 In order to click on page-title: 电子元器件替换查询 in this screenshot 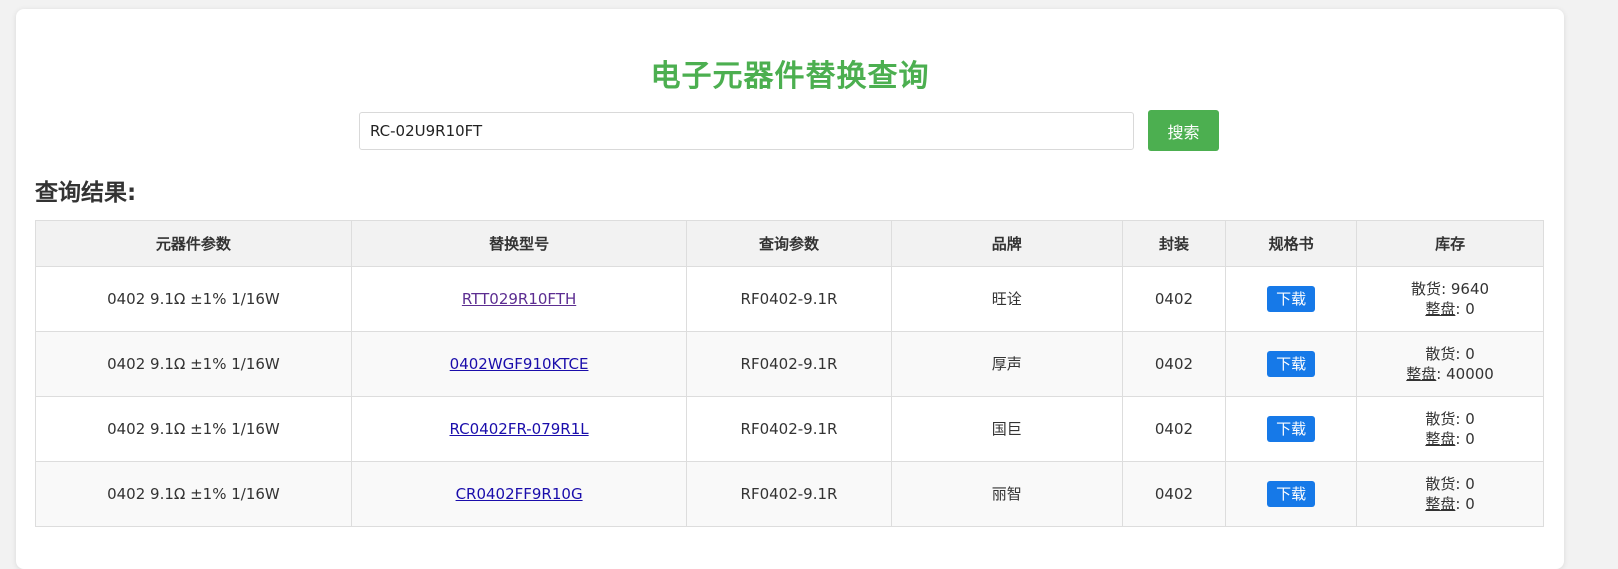, I will do `click(790, 76)`.